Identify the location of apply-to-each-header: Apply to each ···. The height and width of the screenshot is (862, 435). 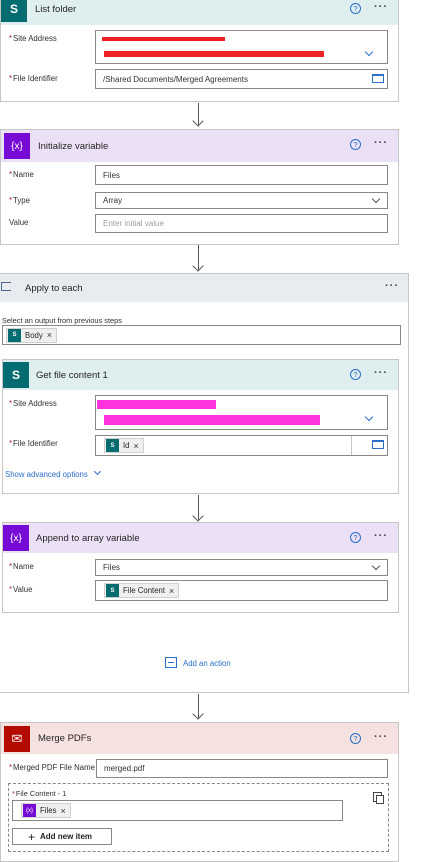
(204, 288).